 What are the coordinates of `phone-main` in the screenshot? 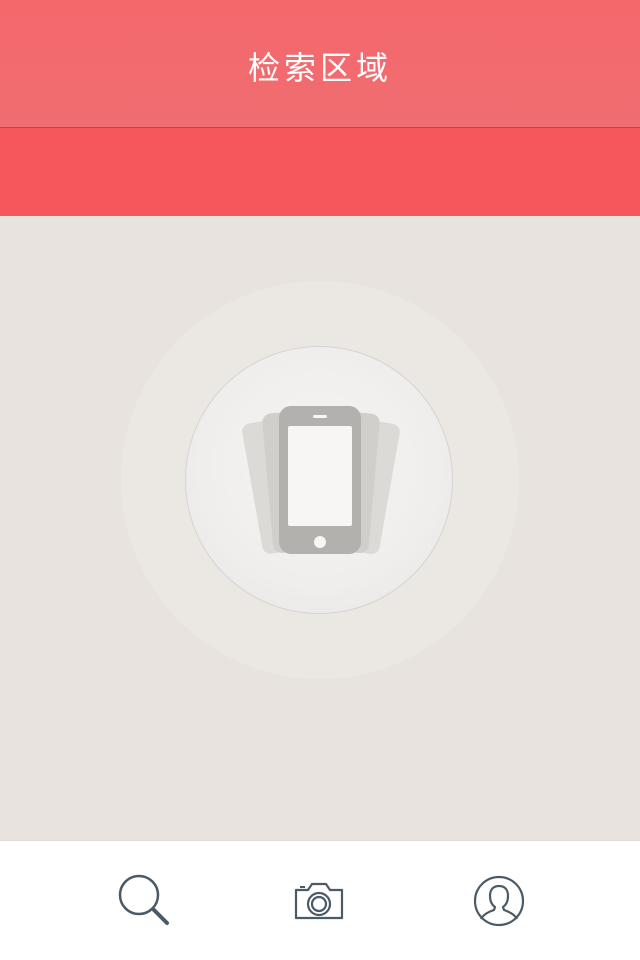 It's located at (320, 480).